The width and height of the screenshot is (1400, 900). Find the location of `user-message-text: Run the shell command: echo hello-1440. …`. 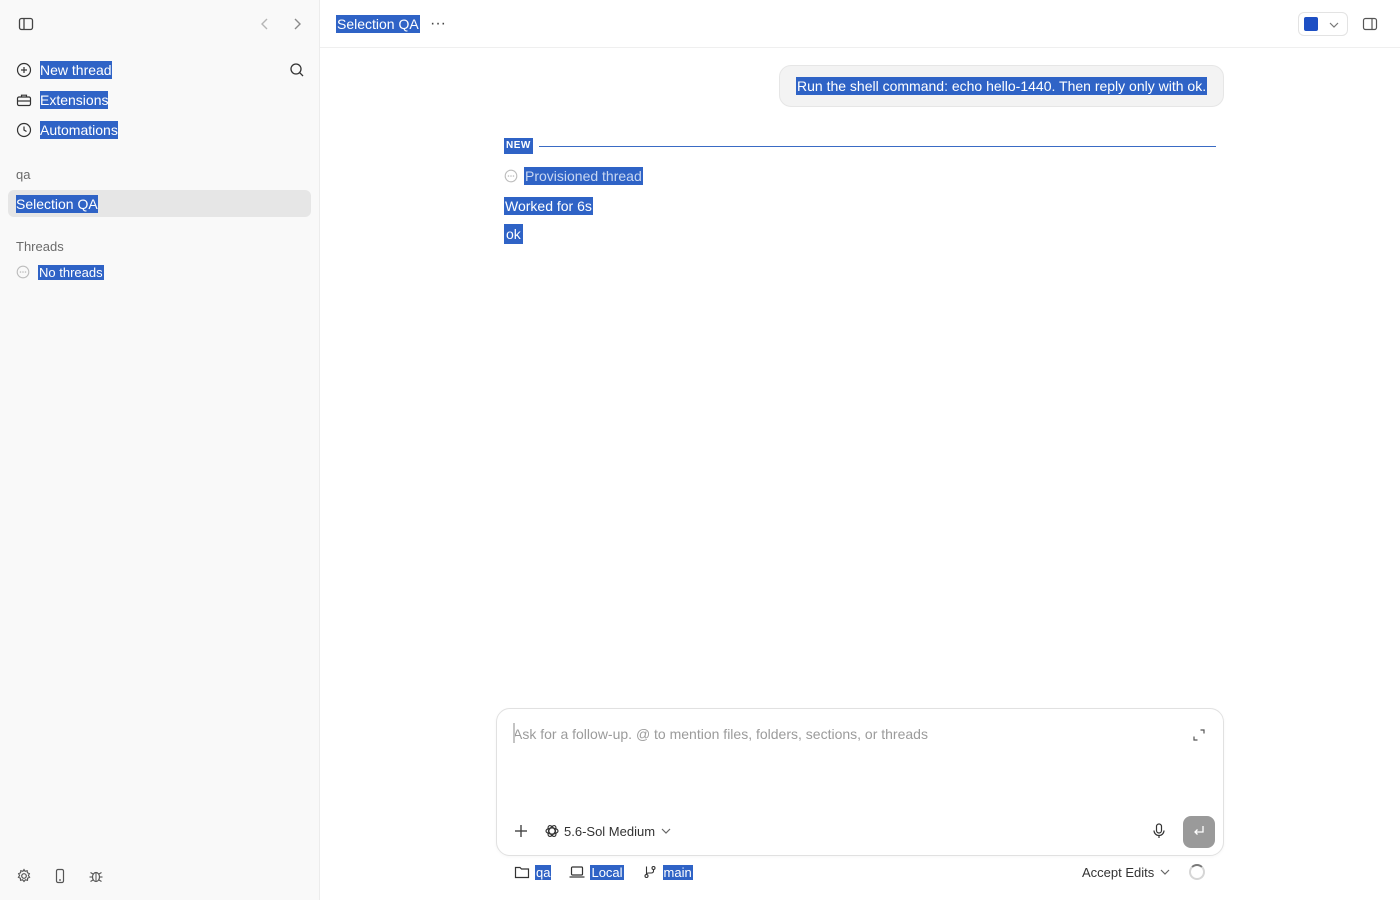

user-message-text: Run the shell command: echo hello-1440. … is located at coordinates (1002, 86).